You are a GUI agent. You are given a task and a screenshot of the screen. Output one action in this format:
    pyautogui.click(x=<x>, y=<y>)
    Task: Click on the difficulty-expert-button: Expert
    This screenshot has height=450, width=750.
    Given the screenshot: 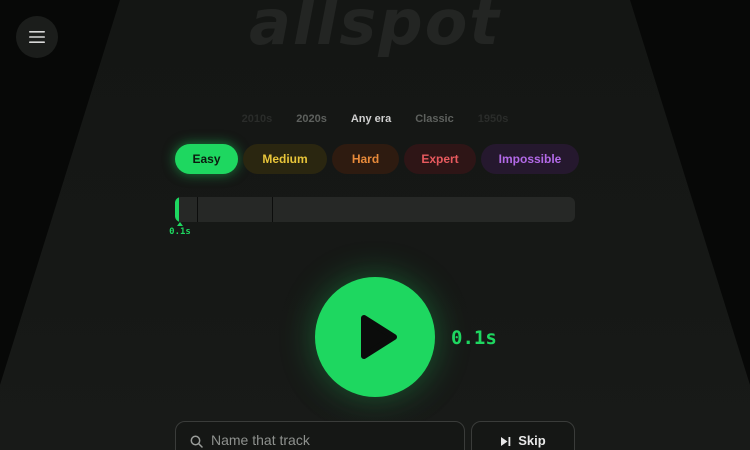 What is the action you would take?
    pyautogui.click(x=440, y=159)
    